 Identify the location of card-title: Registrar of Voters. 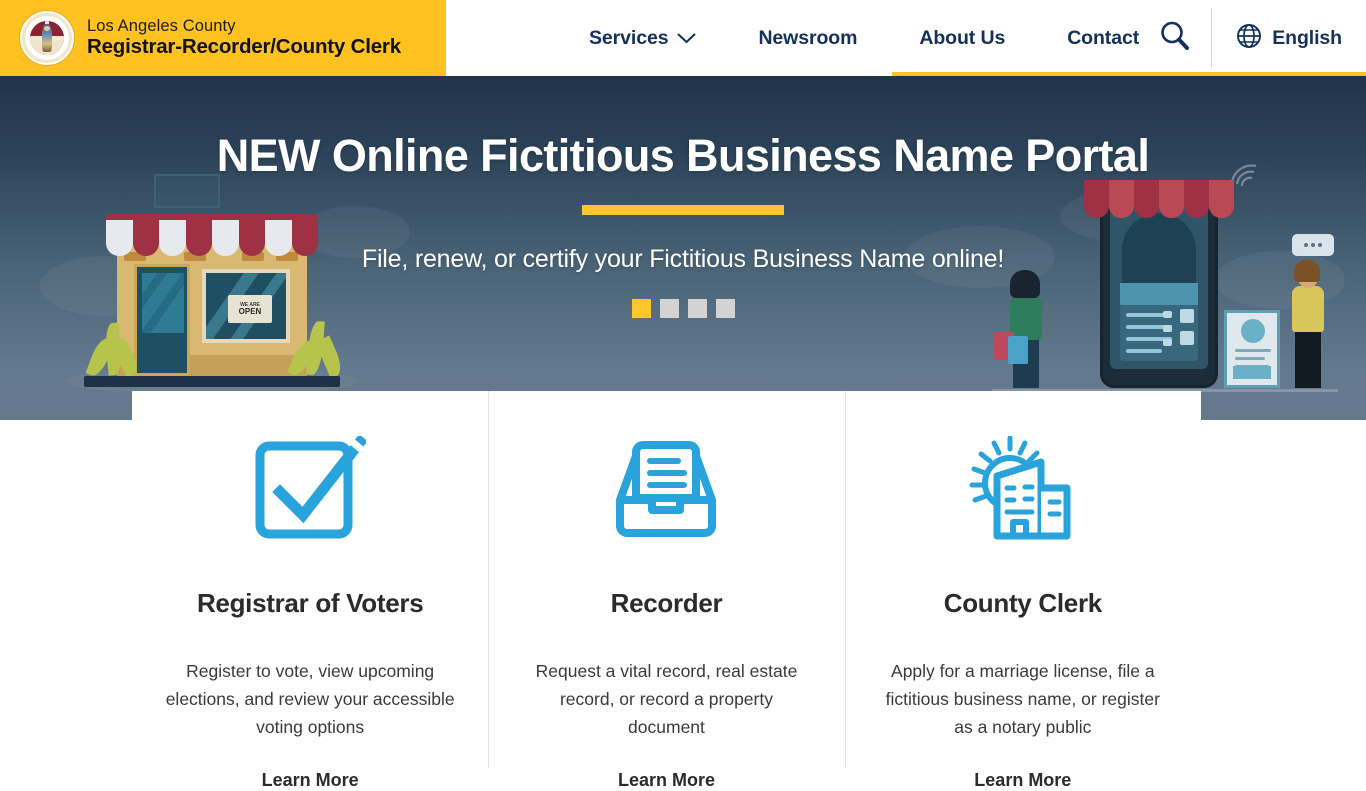
(310, 603).